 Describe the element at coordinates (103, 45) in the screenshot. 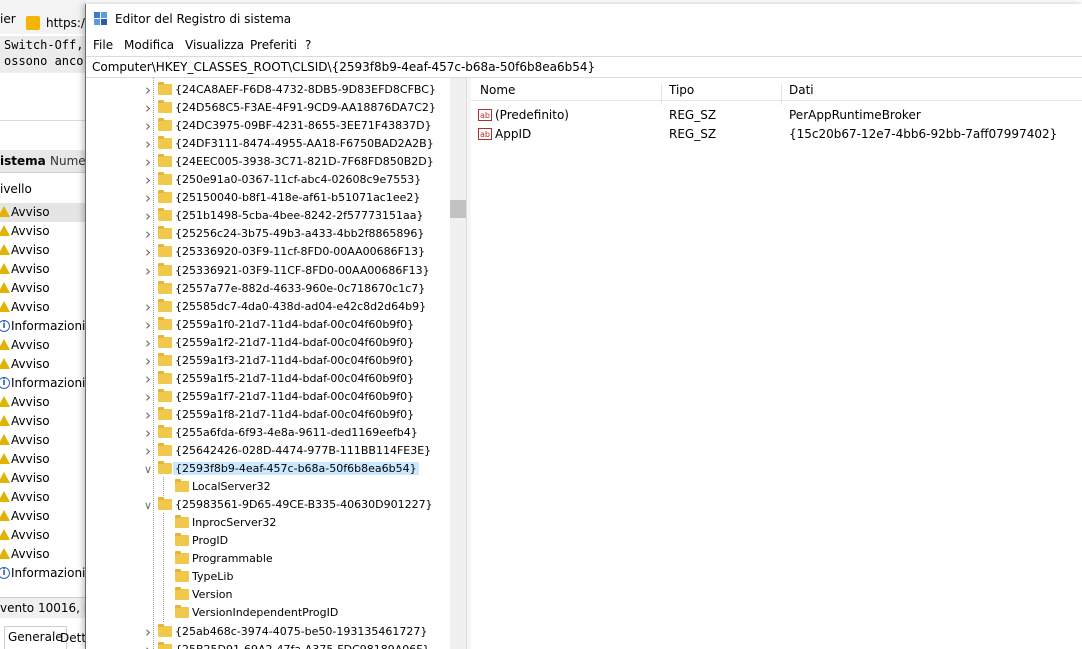

I see `menu-item: File` at that location.